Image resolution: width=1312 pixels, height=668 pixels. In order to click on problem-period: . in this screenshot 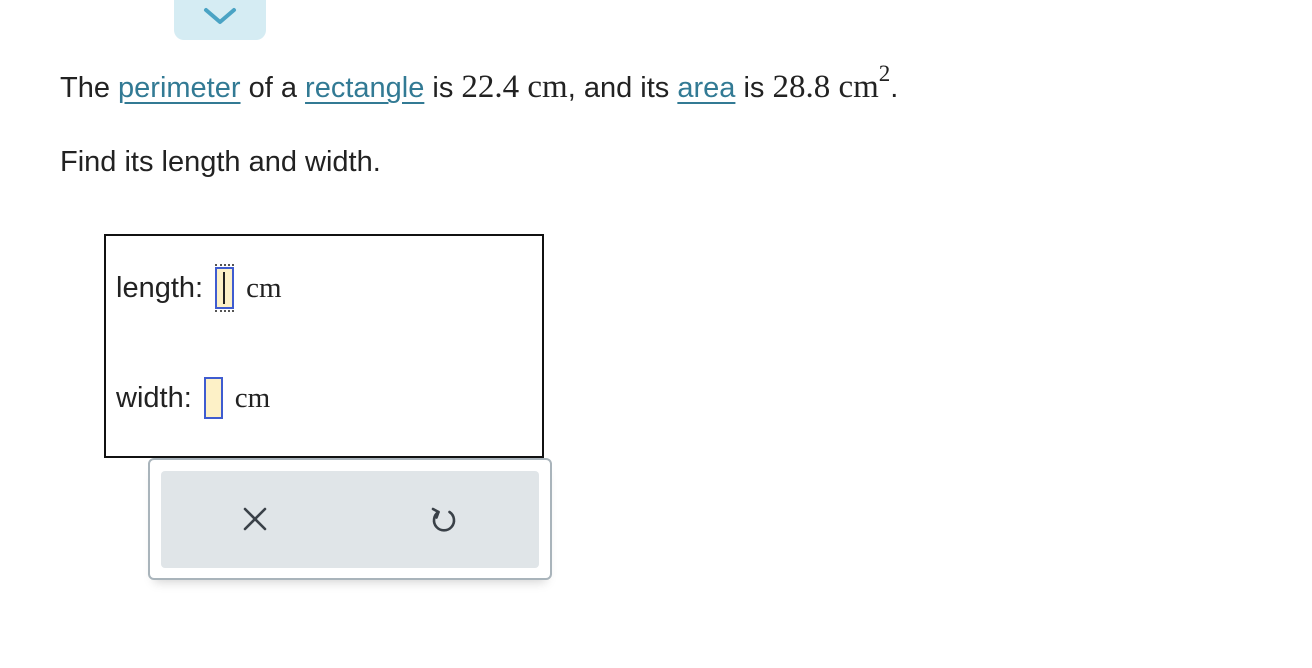, I will do `click(894, 88)`.